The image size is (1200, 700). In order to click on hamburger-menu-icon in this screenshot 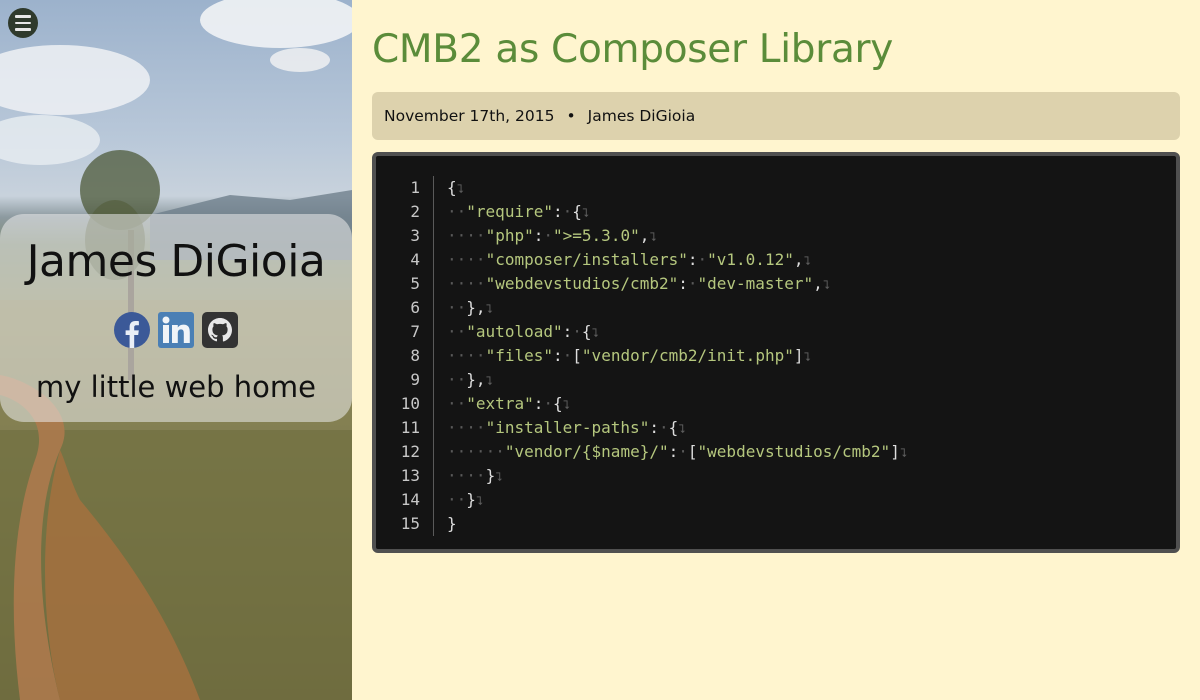, I will do `click(23, 23)`.